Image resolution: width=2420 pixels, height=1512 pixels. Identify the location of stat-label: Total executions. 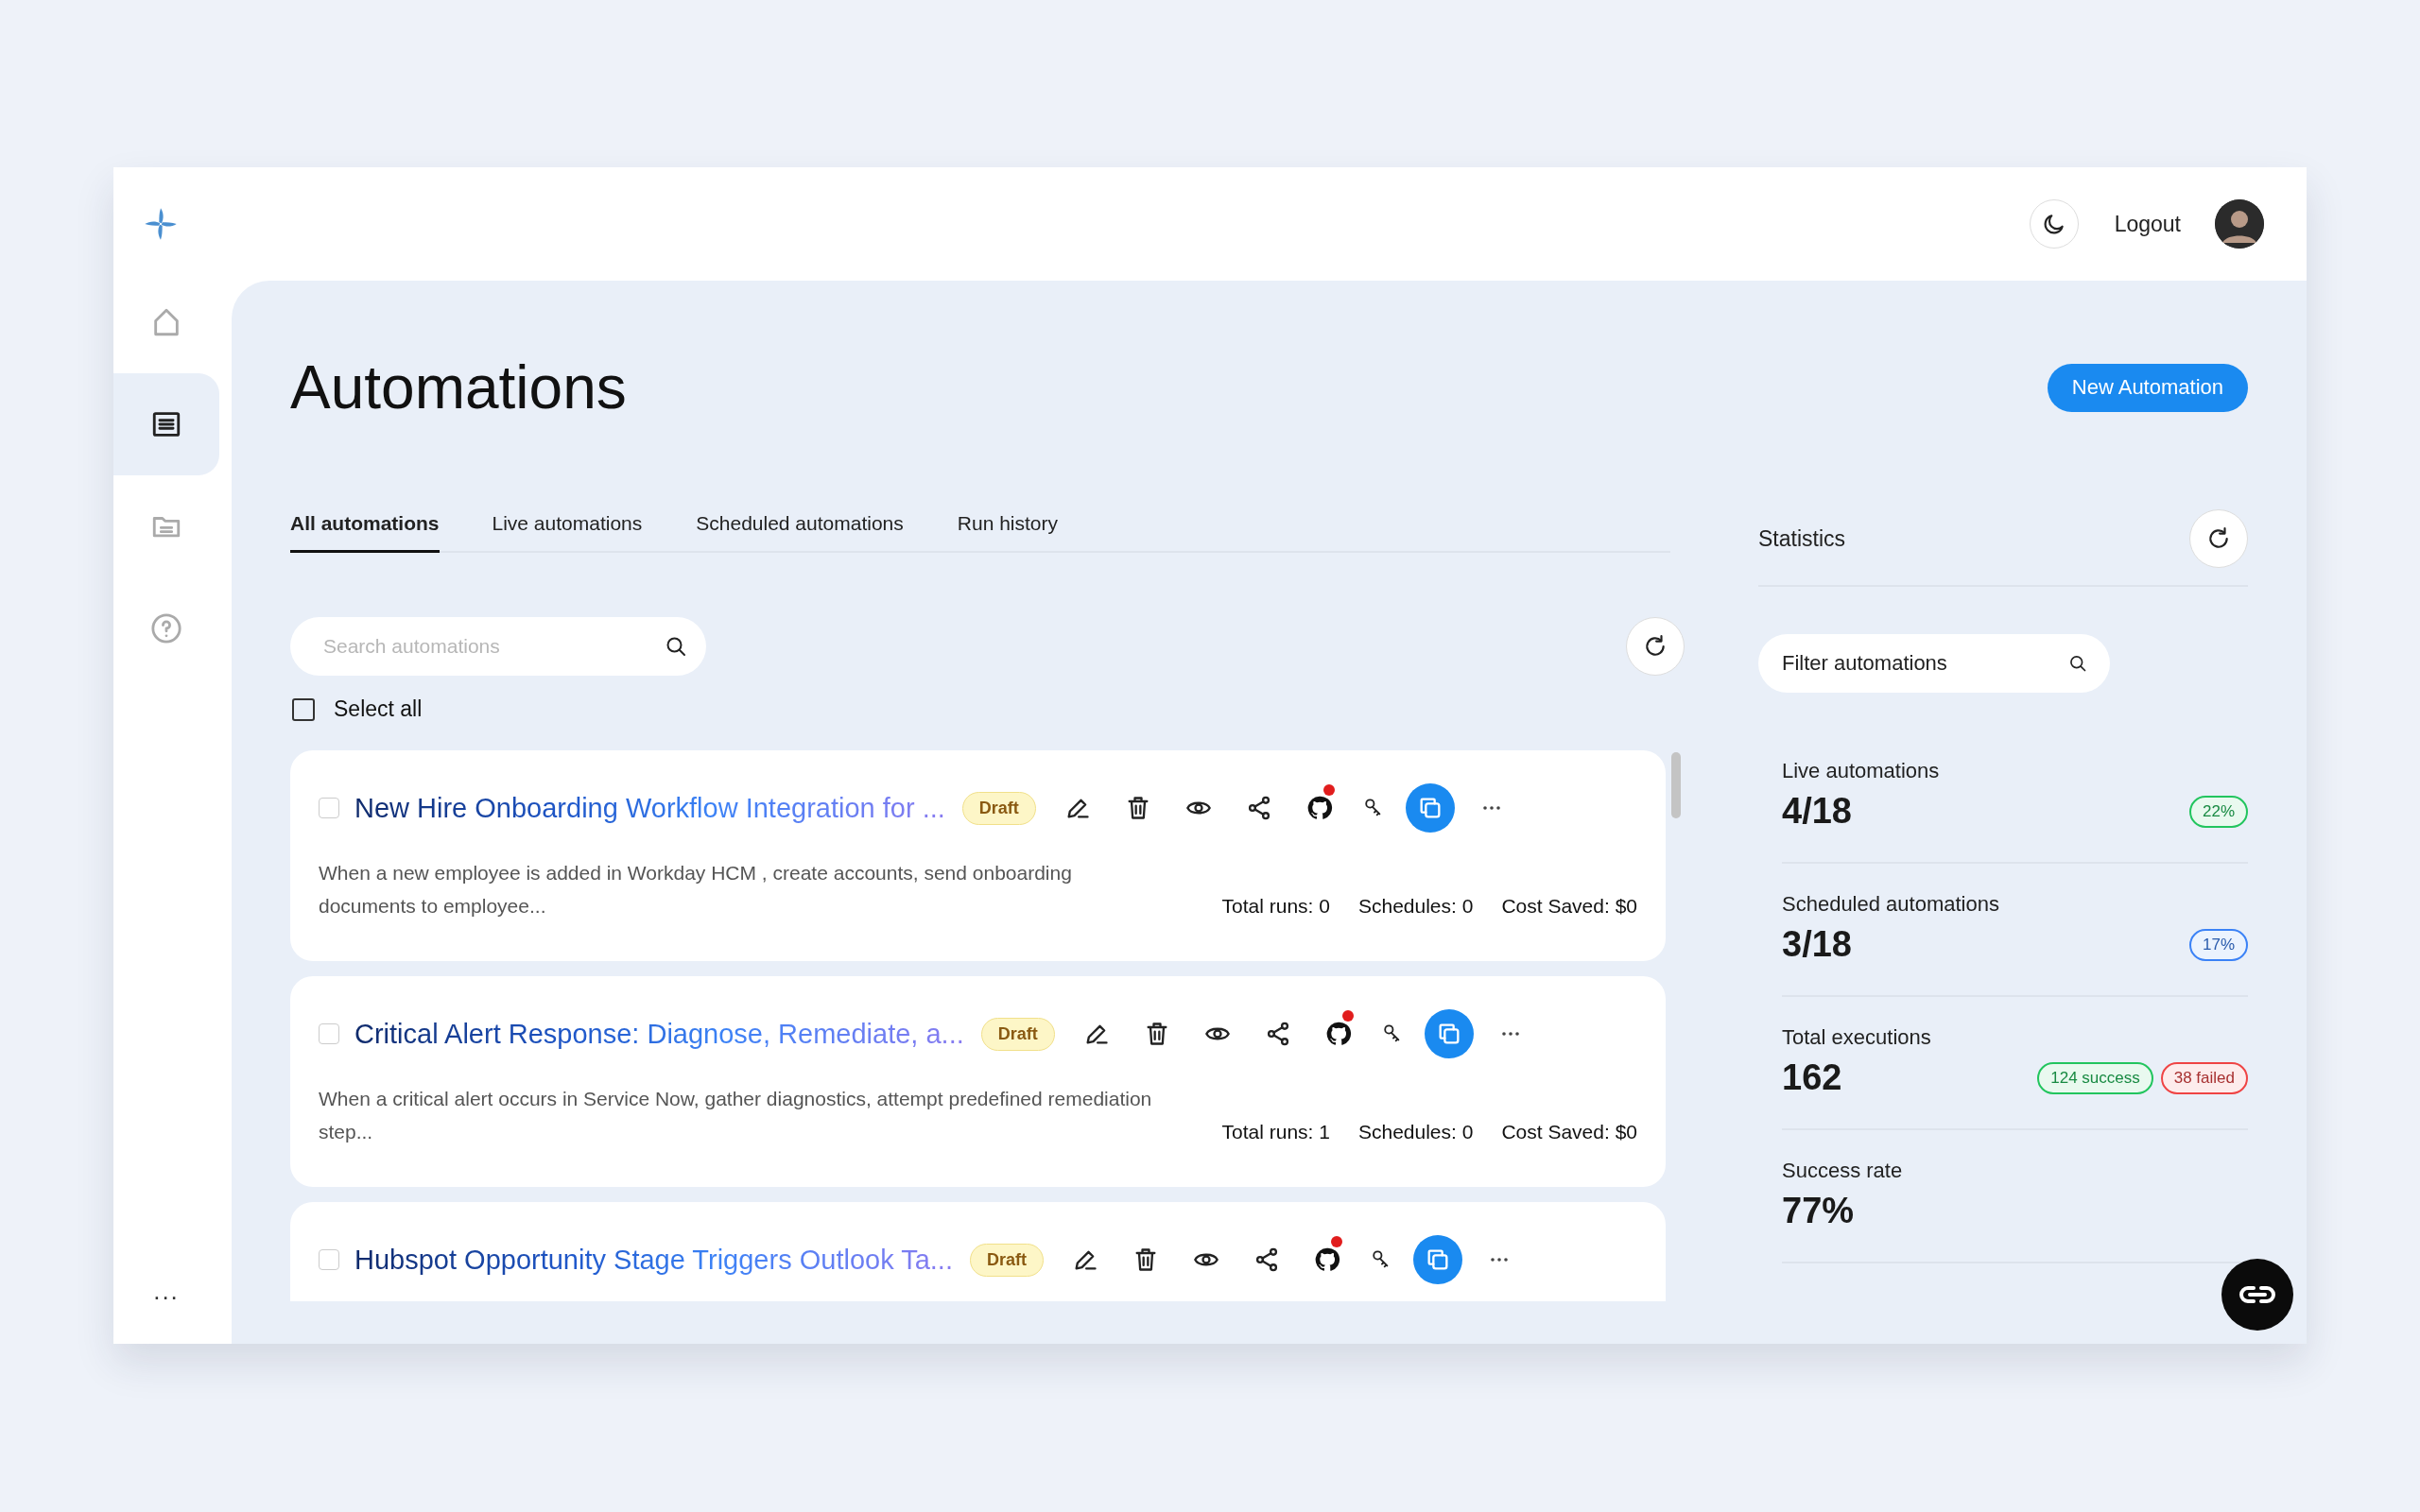
(1857, 1037).